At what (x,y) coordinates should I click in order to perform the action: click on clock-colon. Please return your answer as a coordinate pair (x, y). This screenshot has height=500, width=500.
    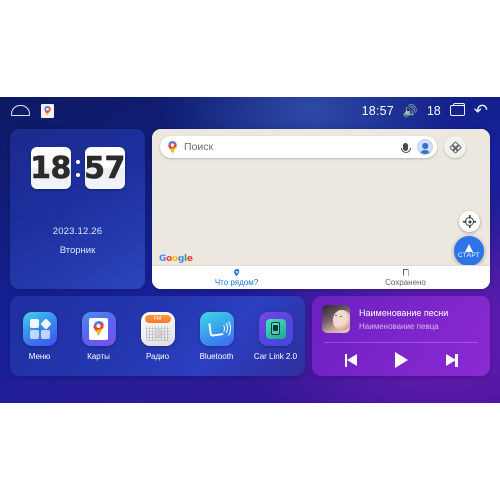
    Looking at the image, I should click on (78, 168).